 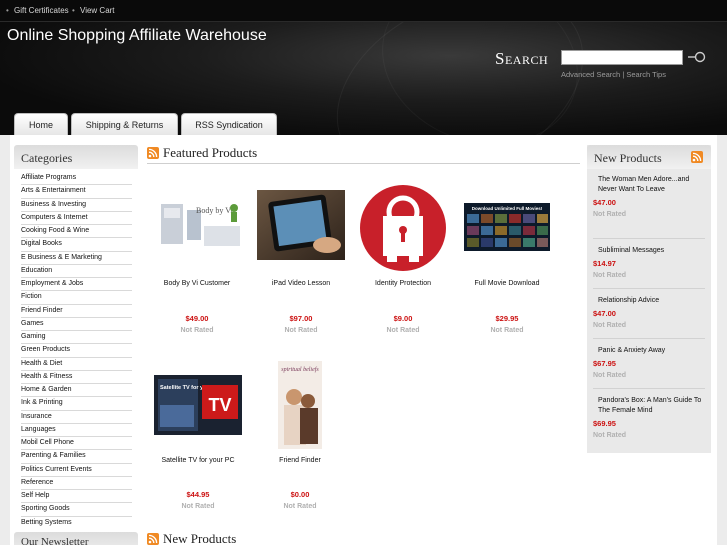 I want to click on new-product-item: Relationship Advice $47.00 Not Rated, so click(x=649, y=312).